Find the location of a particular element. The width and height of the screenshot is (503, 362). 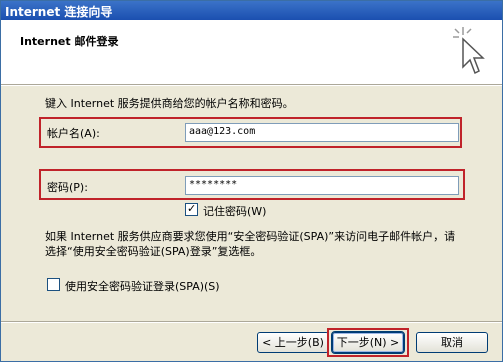

password-label: 密码(P): is located at coordinates (67, 187).